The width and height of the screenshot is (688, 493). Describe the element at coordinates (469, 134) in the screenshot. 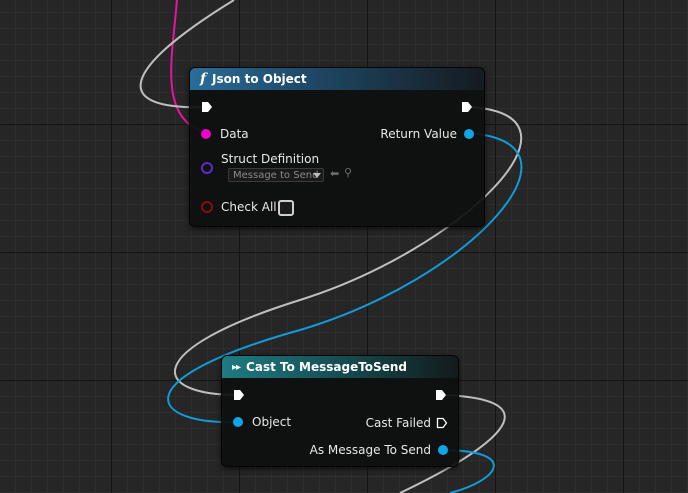

I see `object-pin-icon` at that location.